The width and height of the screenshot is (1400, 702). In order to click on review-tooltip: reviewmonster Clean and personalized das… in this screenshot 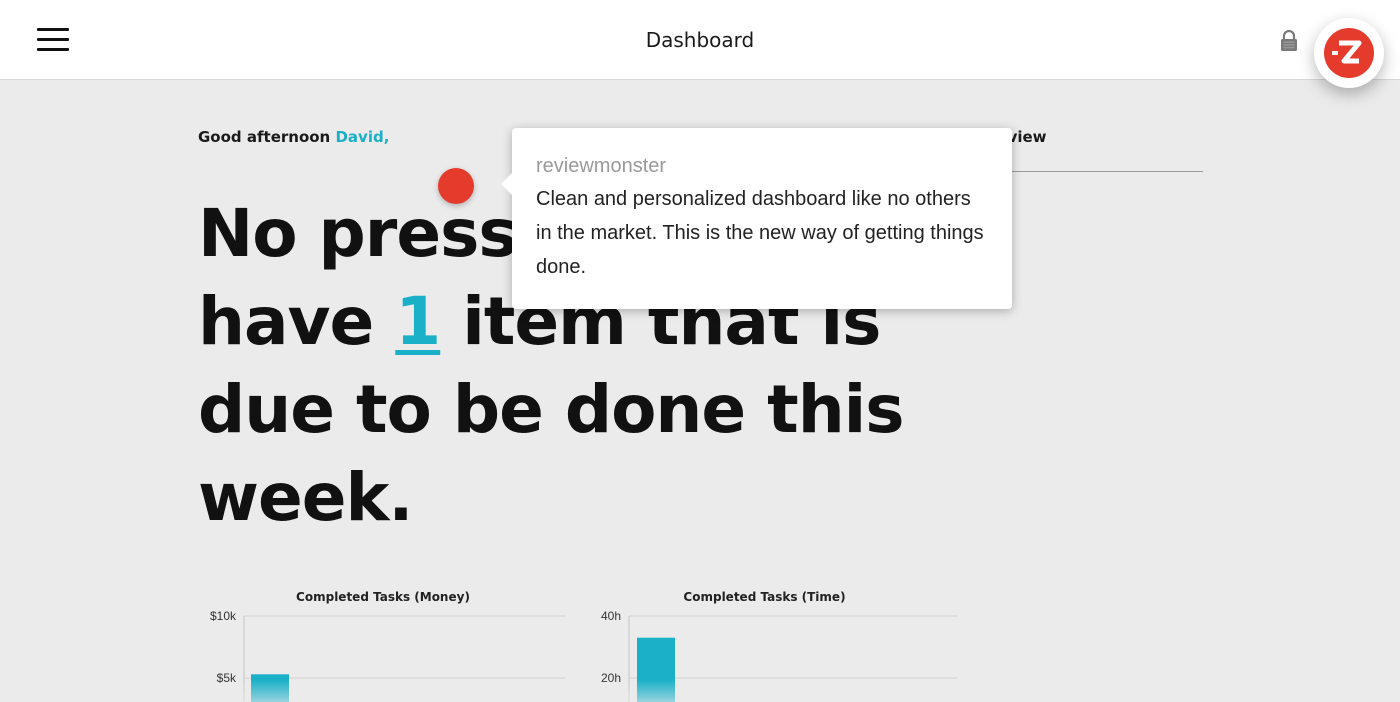, I will do `click(756, 218)`.